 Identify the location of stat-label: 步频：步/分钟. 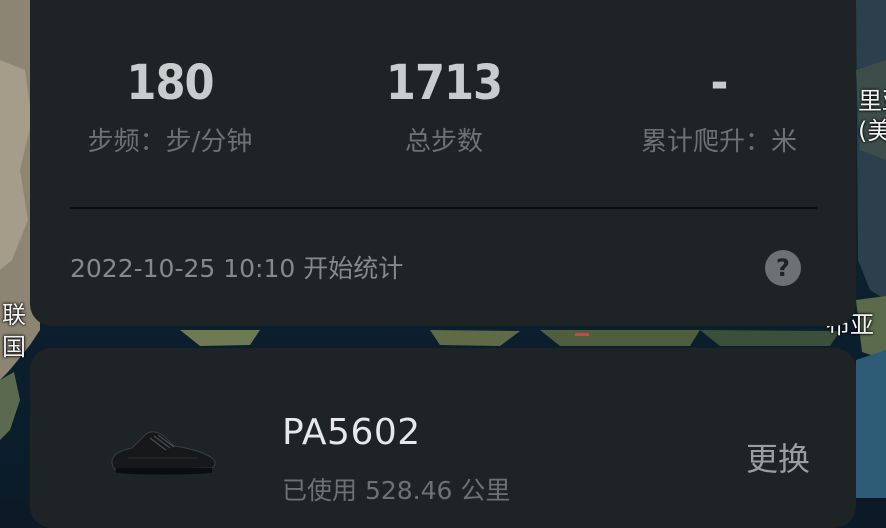
(170, 142).